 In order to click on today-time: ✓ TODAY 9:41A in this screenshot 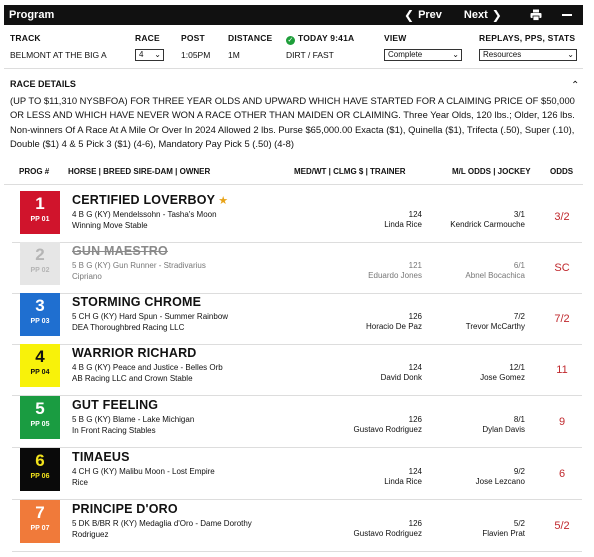, I will do `click(320, 39)`.